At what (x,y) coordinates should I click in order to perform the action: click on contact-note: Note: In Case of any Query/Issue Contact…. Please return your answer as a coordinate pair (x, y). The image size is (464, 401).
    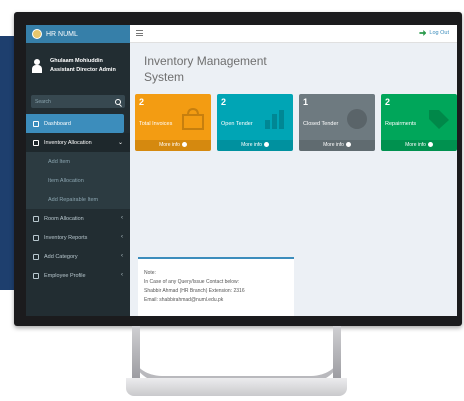
    Looking at the image, I should click on (216, 286).